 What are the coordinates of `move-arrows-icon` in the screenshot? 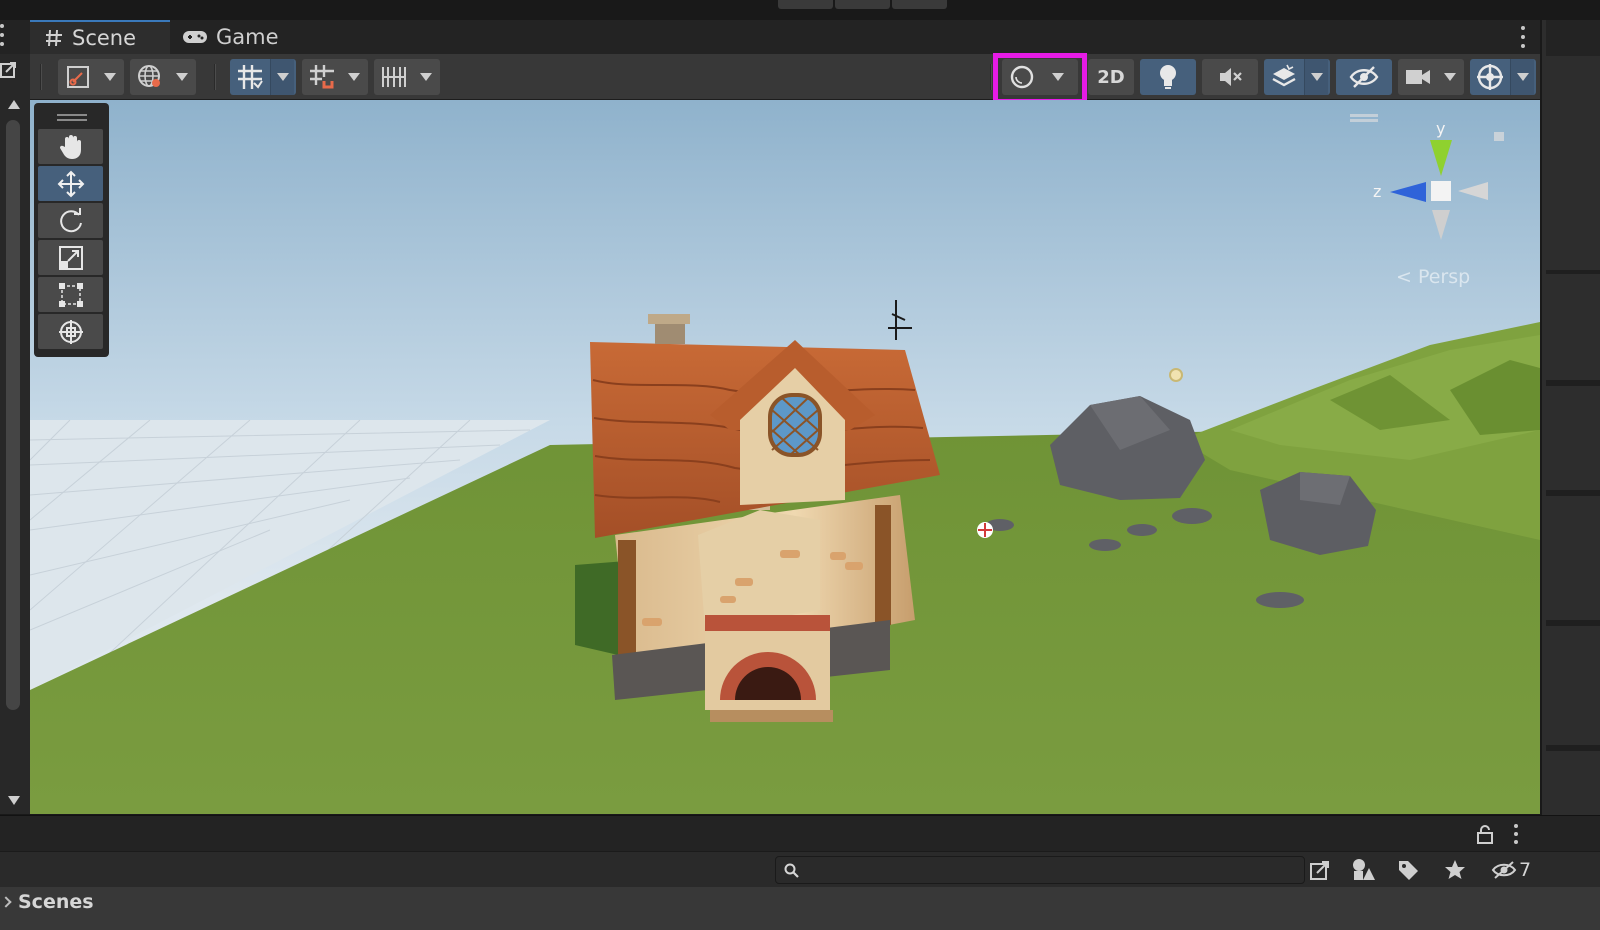 It's located at (70, 183).